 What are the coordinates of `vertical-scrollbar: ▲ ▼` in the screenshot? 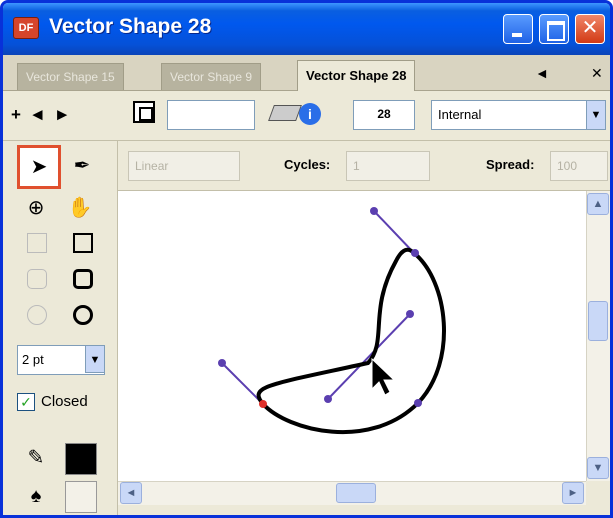 It's located at (598, 336).